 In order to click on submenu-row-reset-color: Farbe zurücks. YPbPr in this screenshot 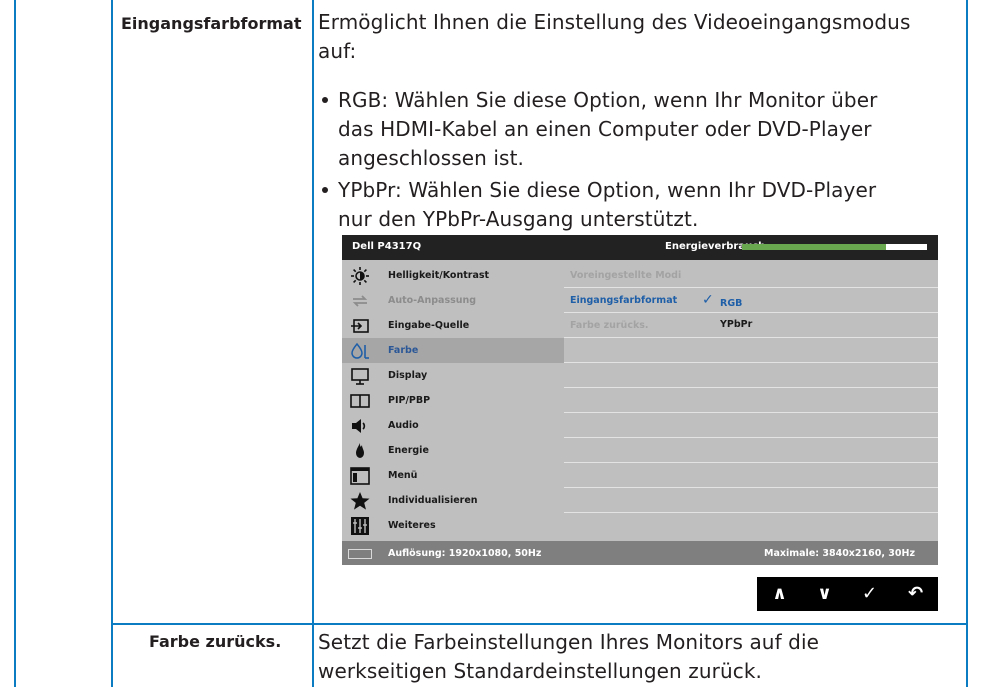, I will do `click(751, 325)`.